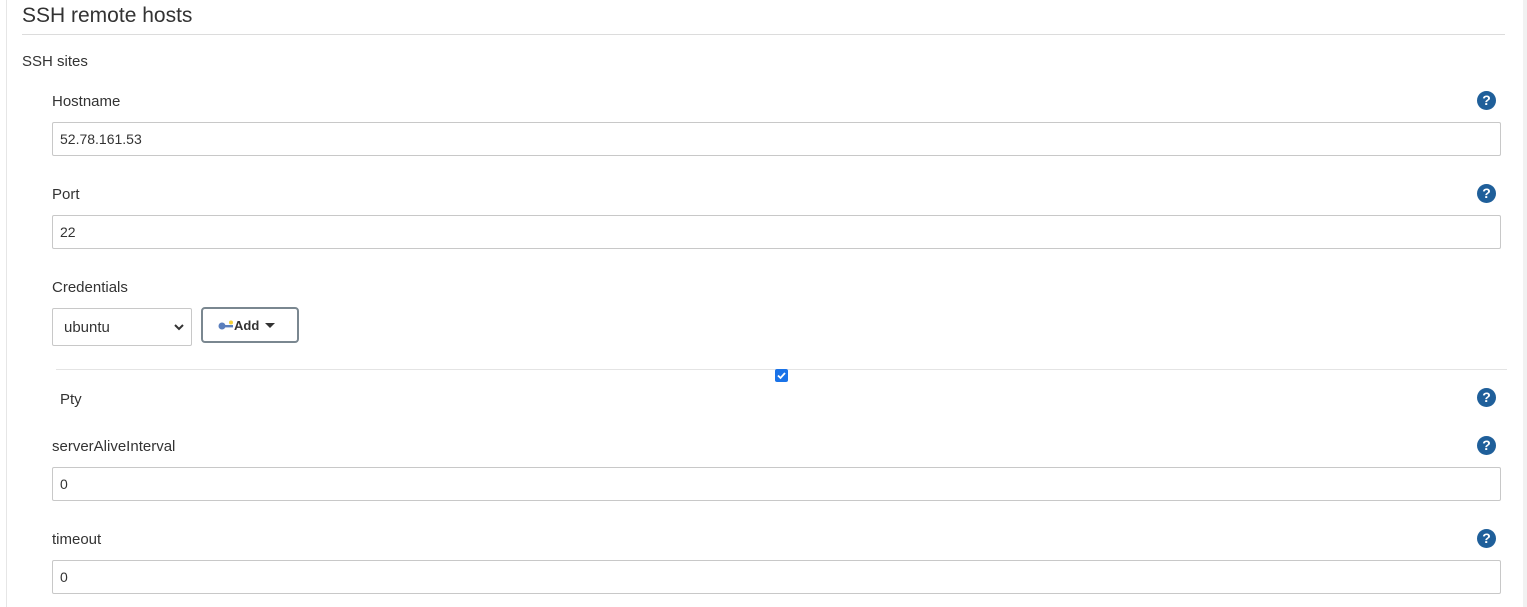 The image size is (1527, 607). Describe the element at coordinates (86, 101) in the screenshot. I see `hostname-label: Hostname` at that location.